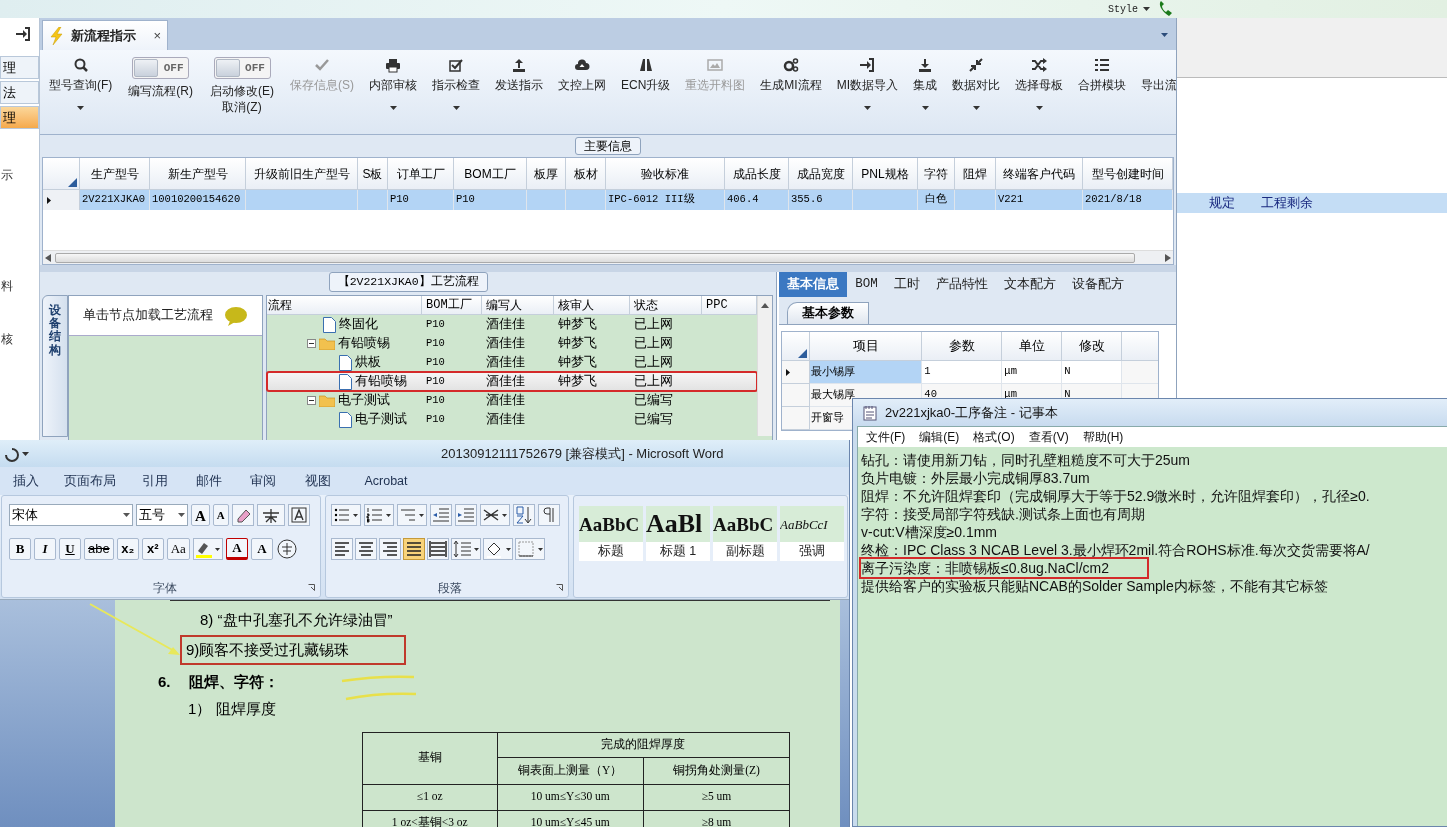 The image size is (1447, 827). I want to click on format-button: B, so click(20, 549).